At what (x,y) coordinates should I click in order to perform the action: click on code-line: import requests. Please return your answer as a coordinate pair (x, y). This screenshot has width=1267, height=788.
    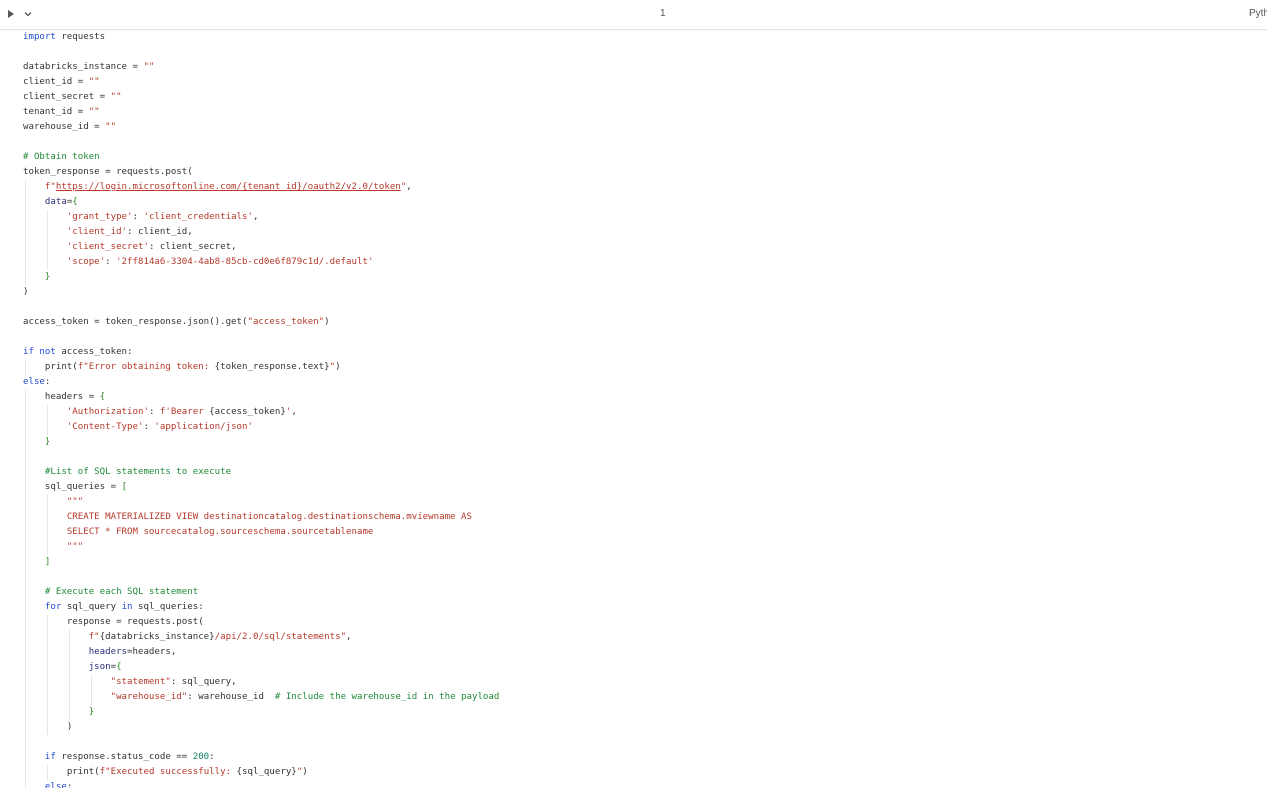
    Looking at the image, I should click on (261, 37).